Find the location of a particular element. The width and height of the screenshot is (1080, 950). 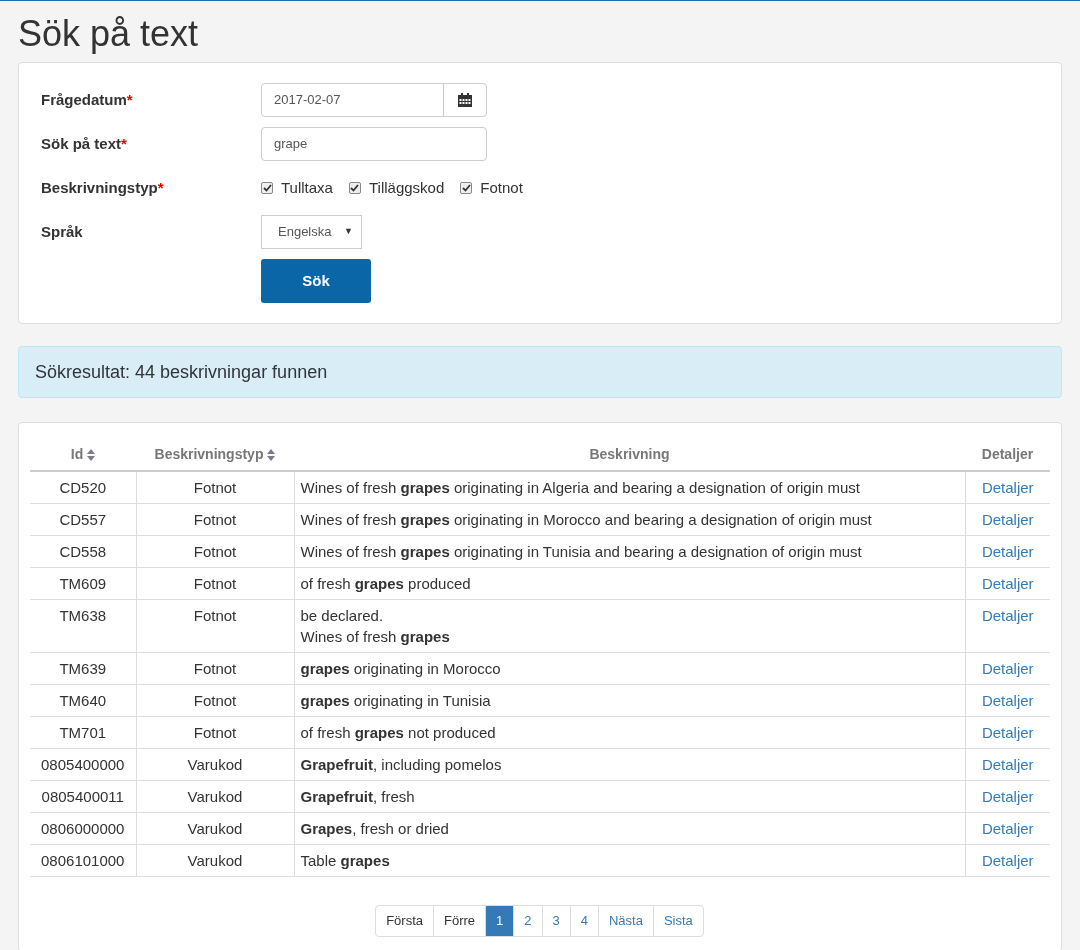

id-cell: TM701 is located at coordinates (83, 732).